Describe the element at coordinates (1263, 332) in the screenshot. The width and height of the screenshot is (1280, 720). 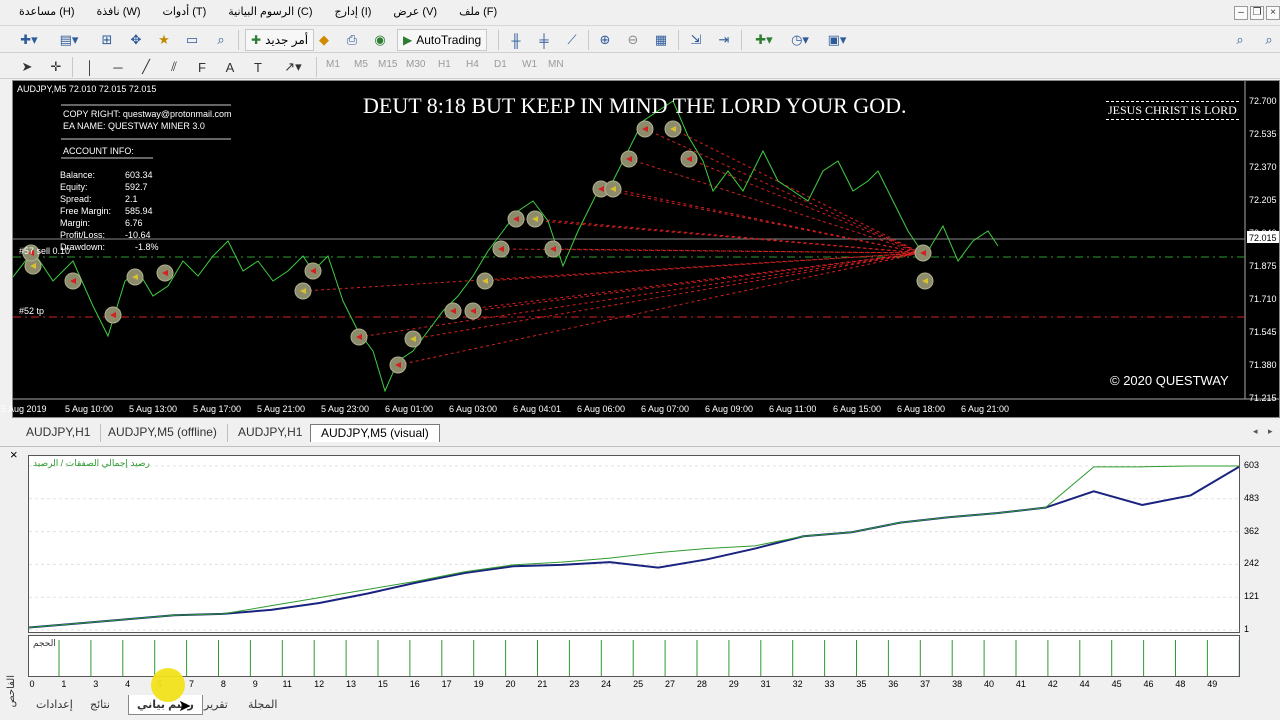
I see `price-tick-label: 71.545` at that location.